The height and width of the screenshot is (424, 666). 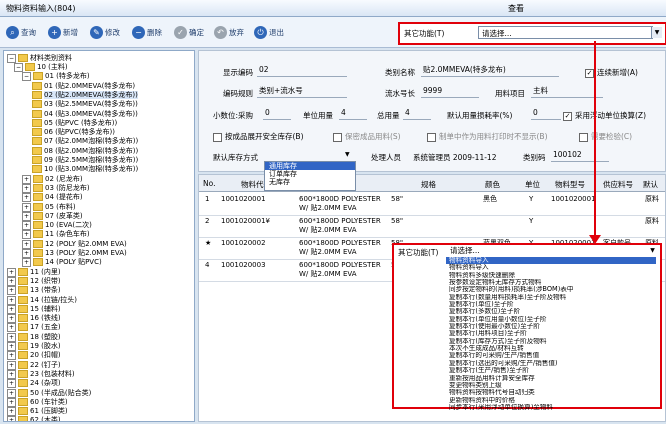 I want to click on tree-node: +17 (五金), so click(x=34, y=328).